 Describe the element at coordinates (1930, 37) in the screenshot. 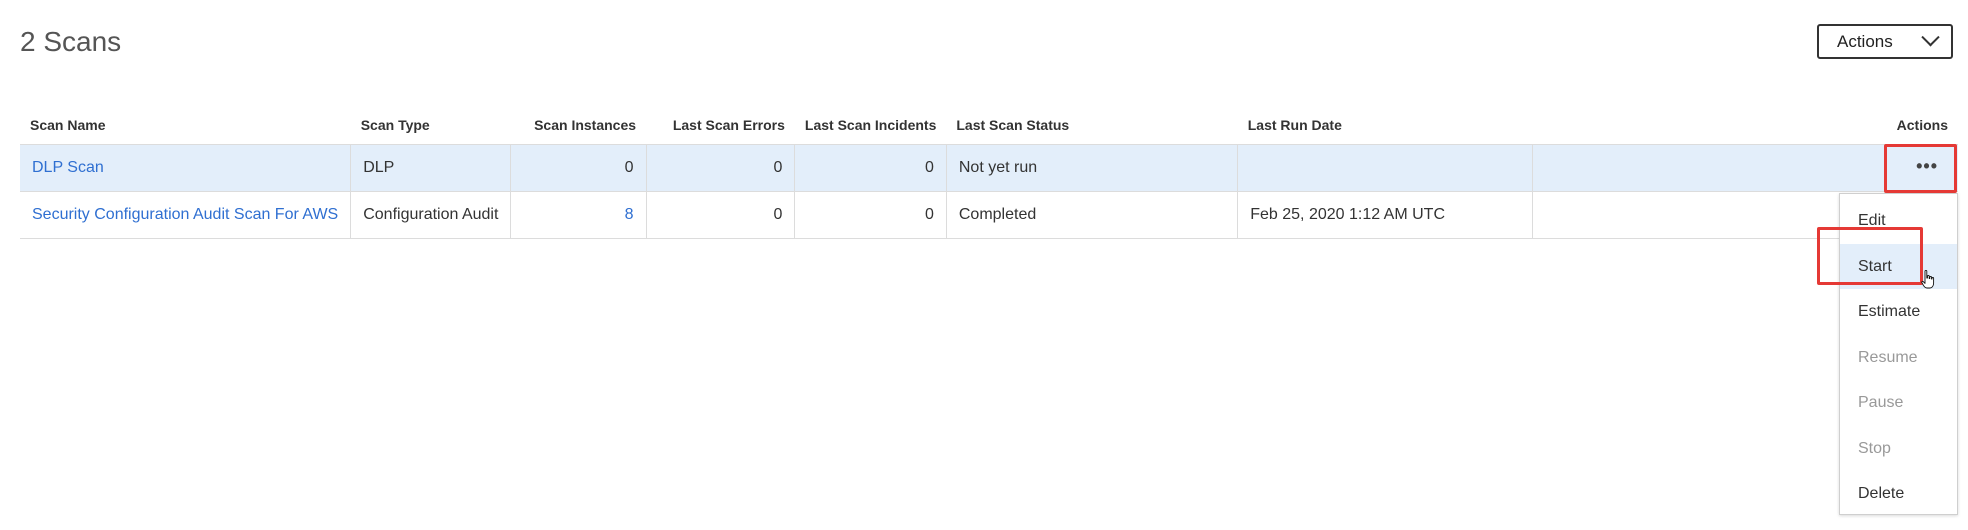

I see `chevron-down-icon` at that location.